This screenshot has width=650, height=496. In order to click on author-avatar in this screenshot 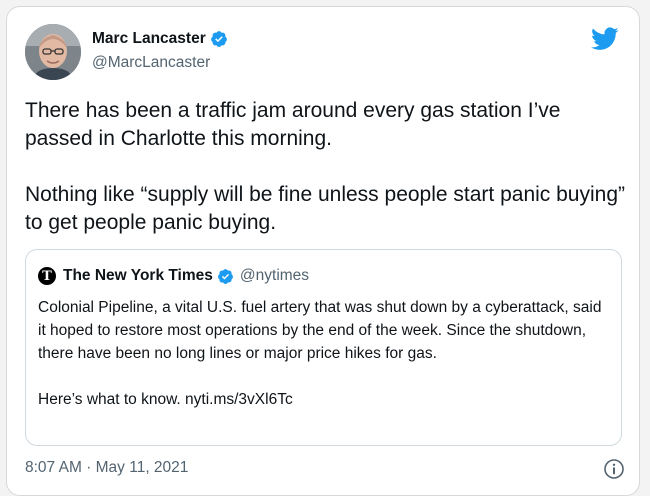, I will do `click(53, 52)`.